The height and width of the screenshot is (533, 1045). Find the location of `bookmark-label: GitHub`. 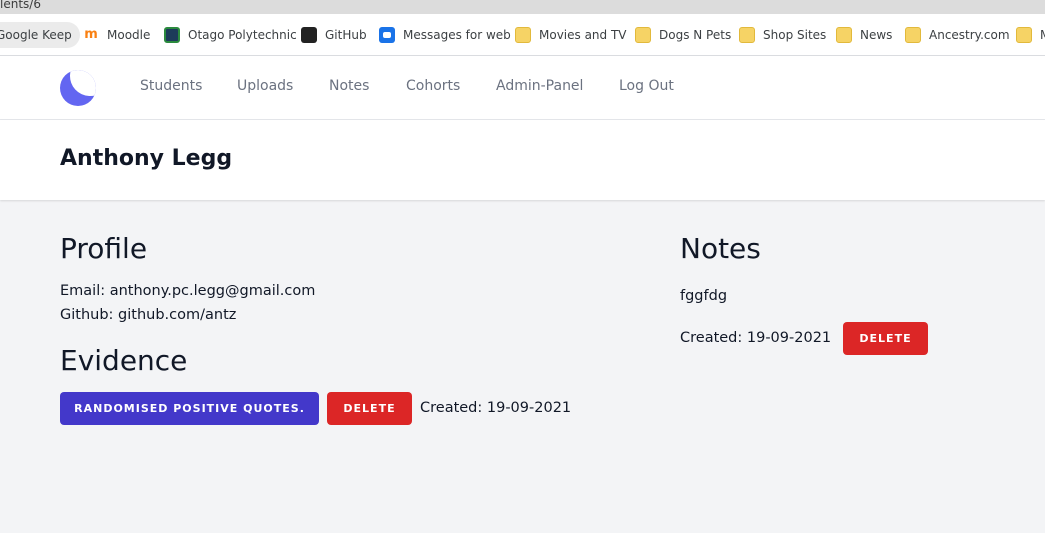

bookmark-label: GitHub is located at coordinates (346, 35).